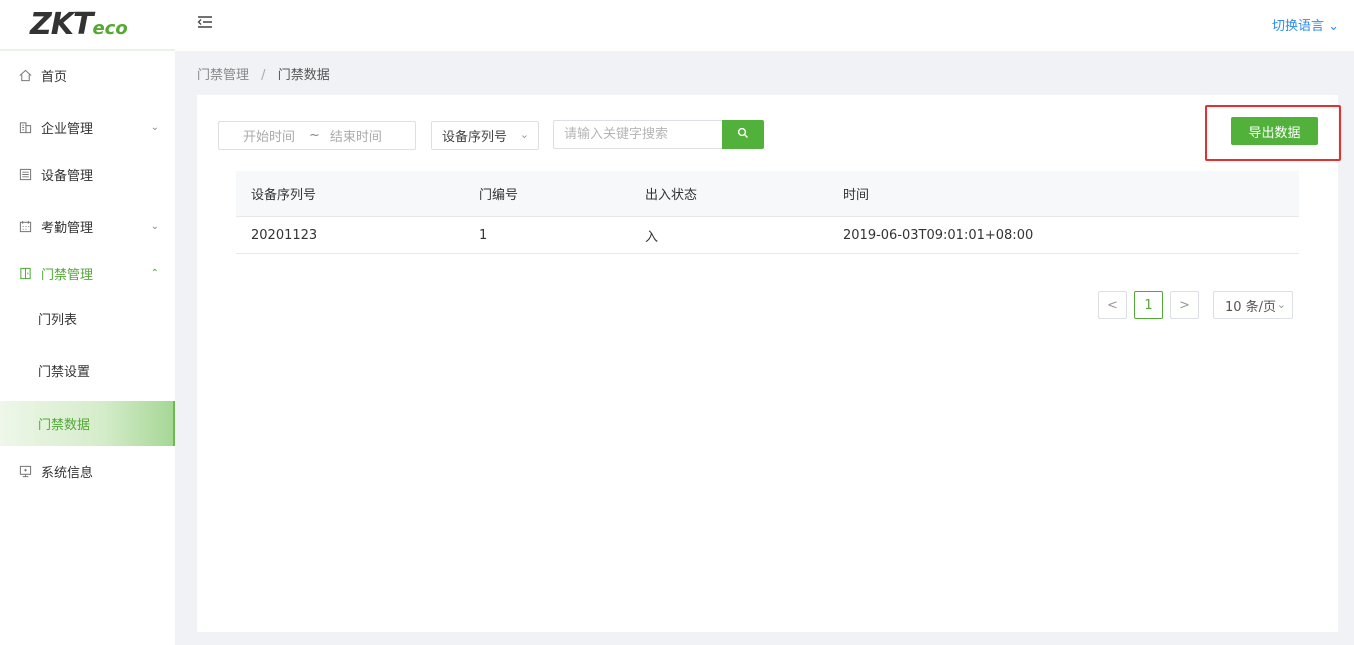  What do you see at coordinates (58, 320) in the screenshot?
I see `sidebar-subitem-label: 门列表` at bounding box center [58, 320].